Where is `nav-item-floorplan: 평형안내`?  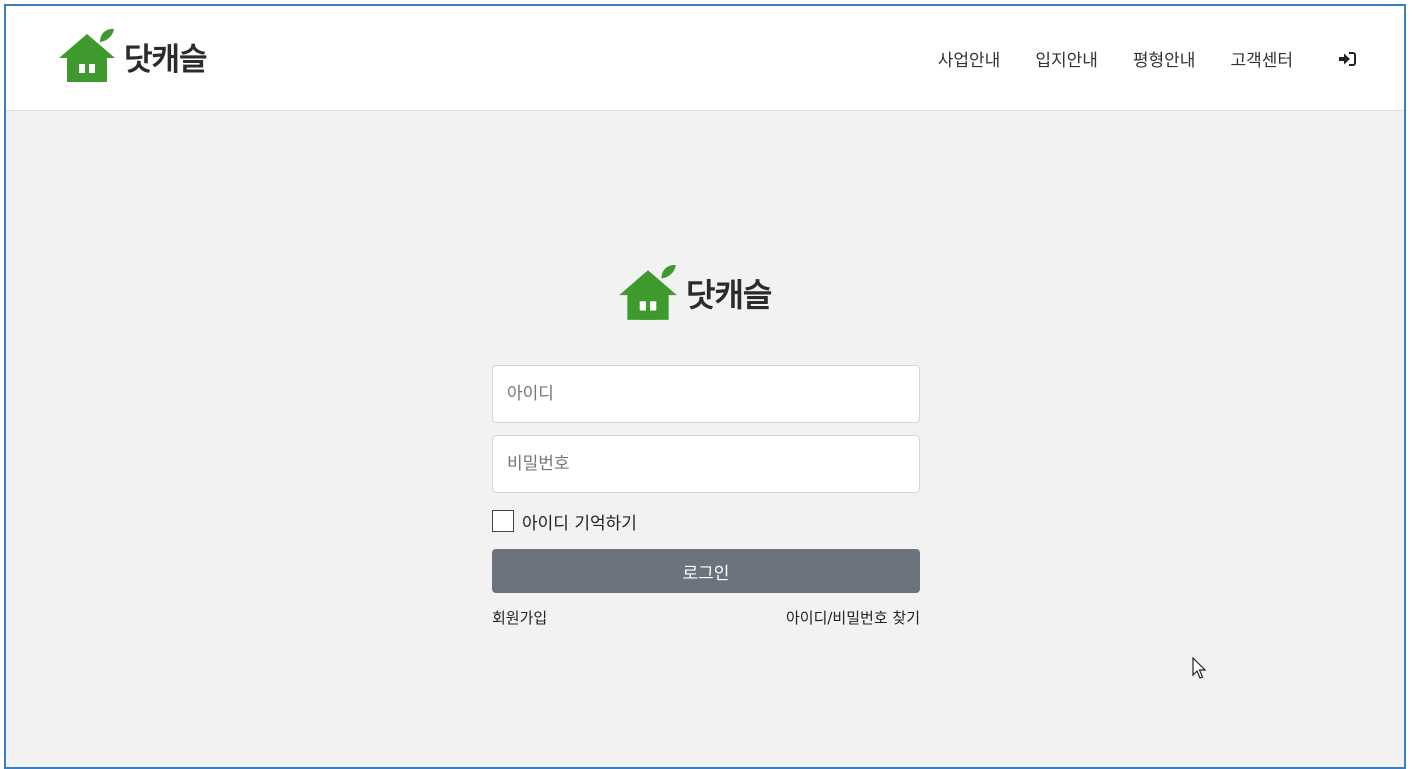 nav-item-floorplan: 평형안내 is located at coordinates (1164, 58).